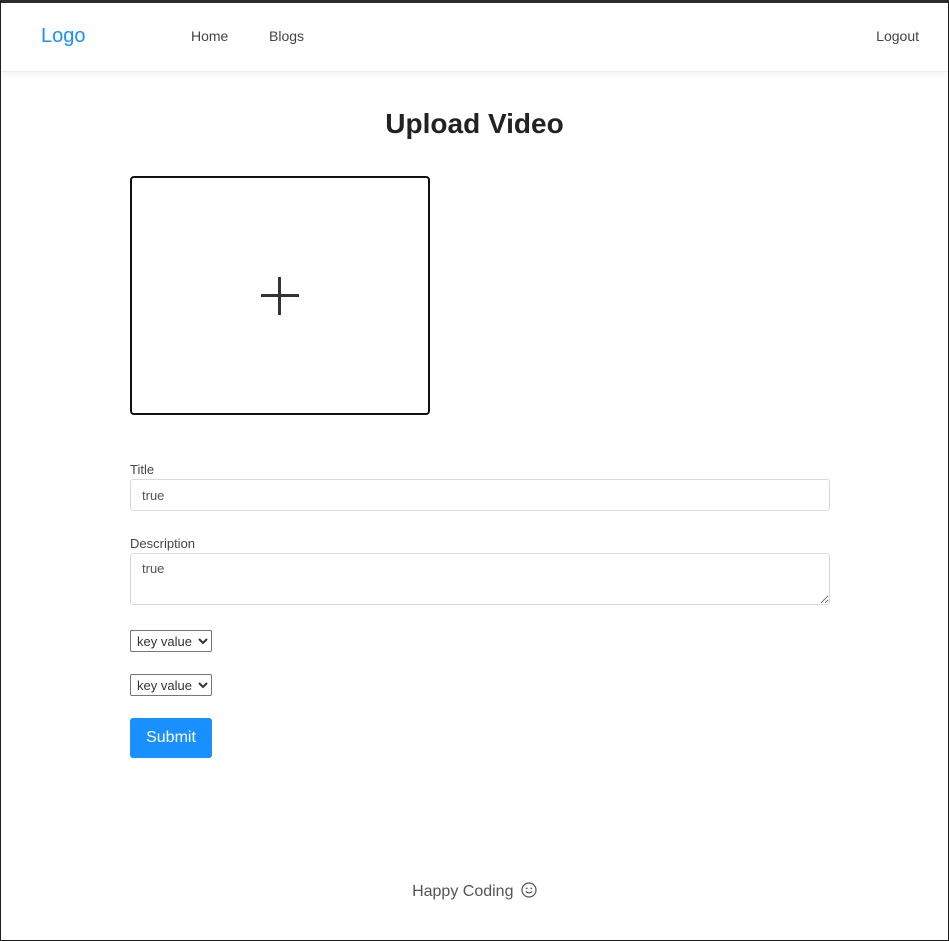  I want to click on logo-link: Logo, so click(63, 36).